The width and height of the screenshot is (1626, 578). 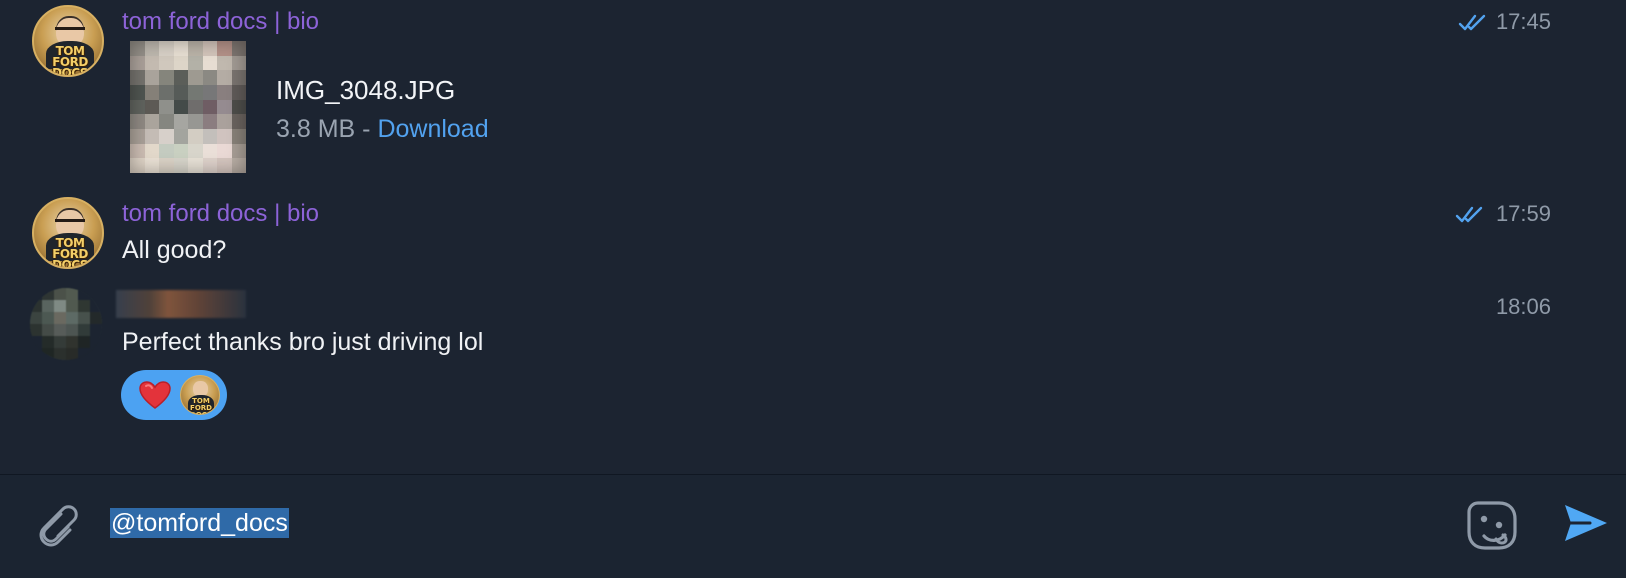 What do you see at coordinates (739, 523) in the screenshot?
I see `message-input` at bounding box center [739, 523].